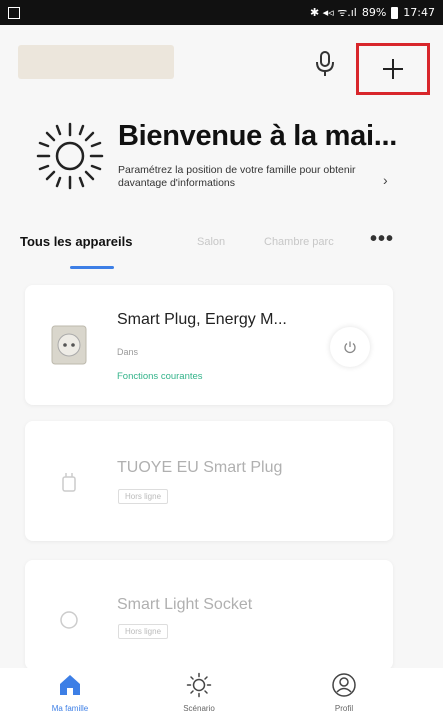 This screenshot has height=728, width=443. I want to click on more-tabs-button: •••, so click(382, 239).